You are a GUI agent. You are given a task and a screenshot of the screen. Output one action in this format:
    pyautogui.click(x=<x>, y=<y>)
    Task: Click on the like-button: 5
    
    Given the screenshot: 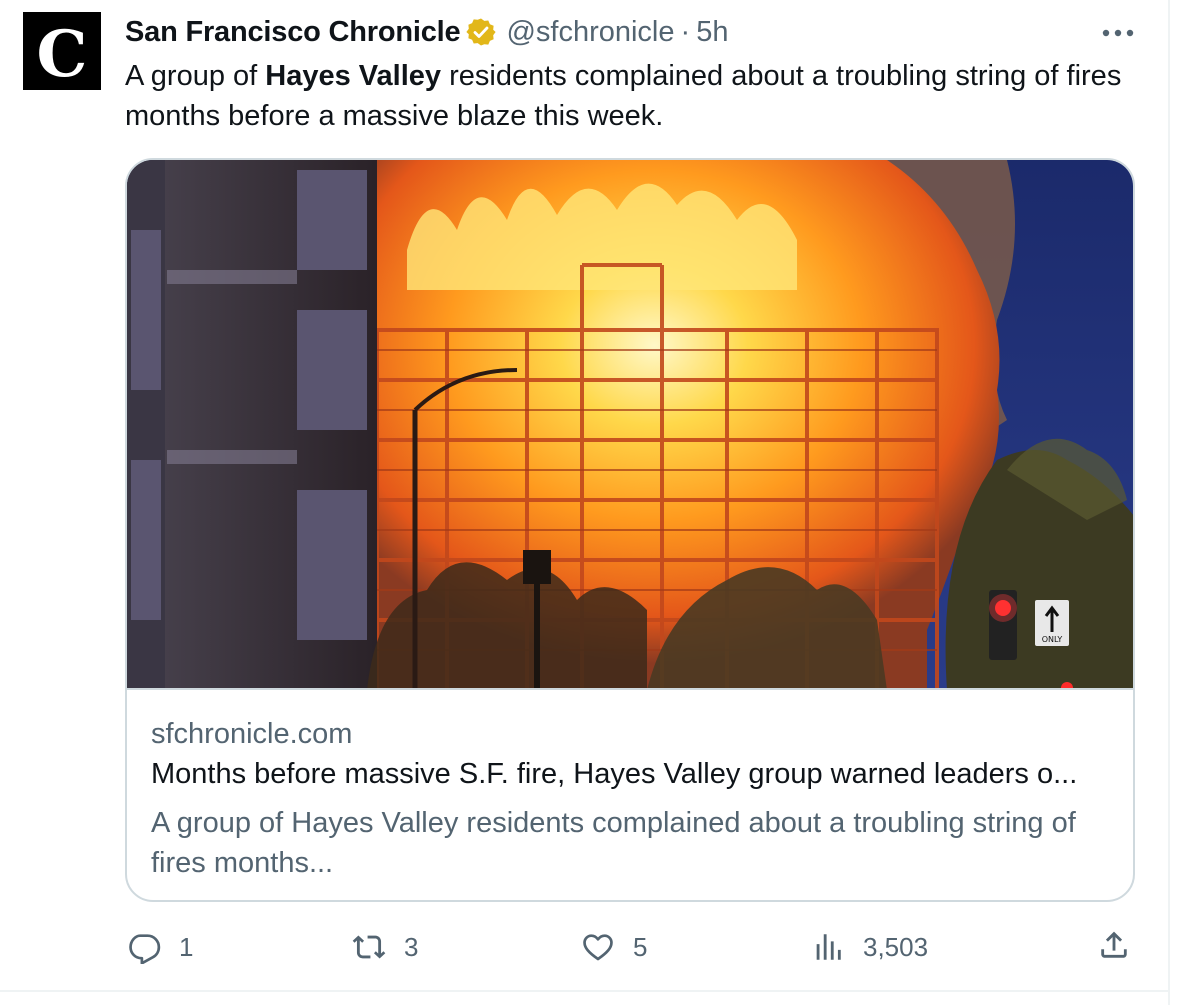 What is the action you would take?
    pyautogui.click(x=614, y=947)
    